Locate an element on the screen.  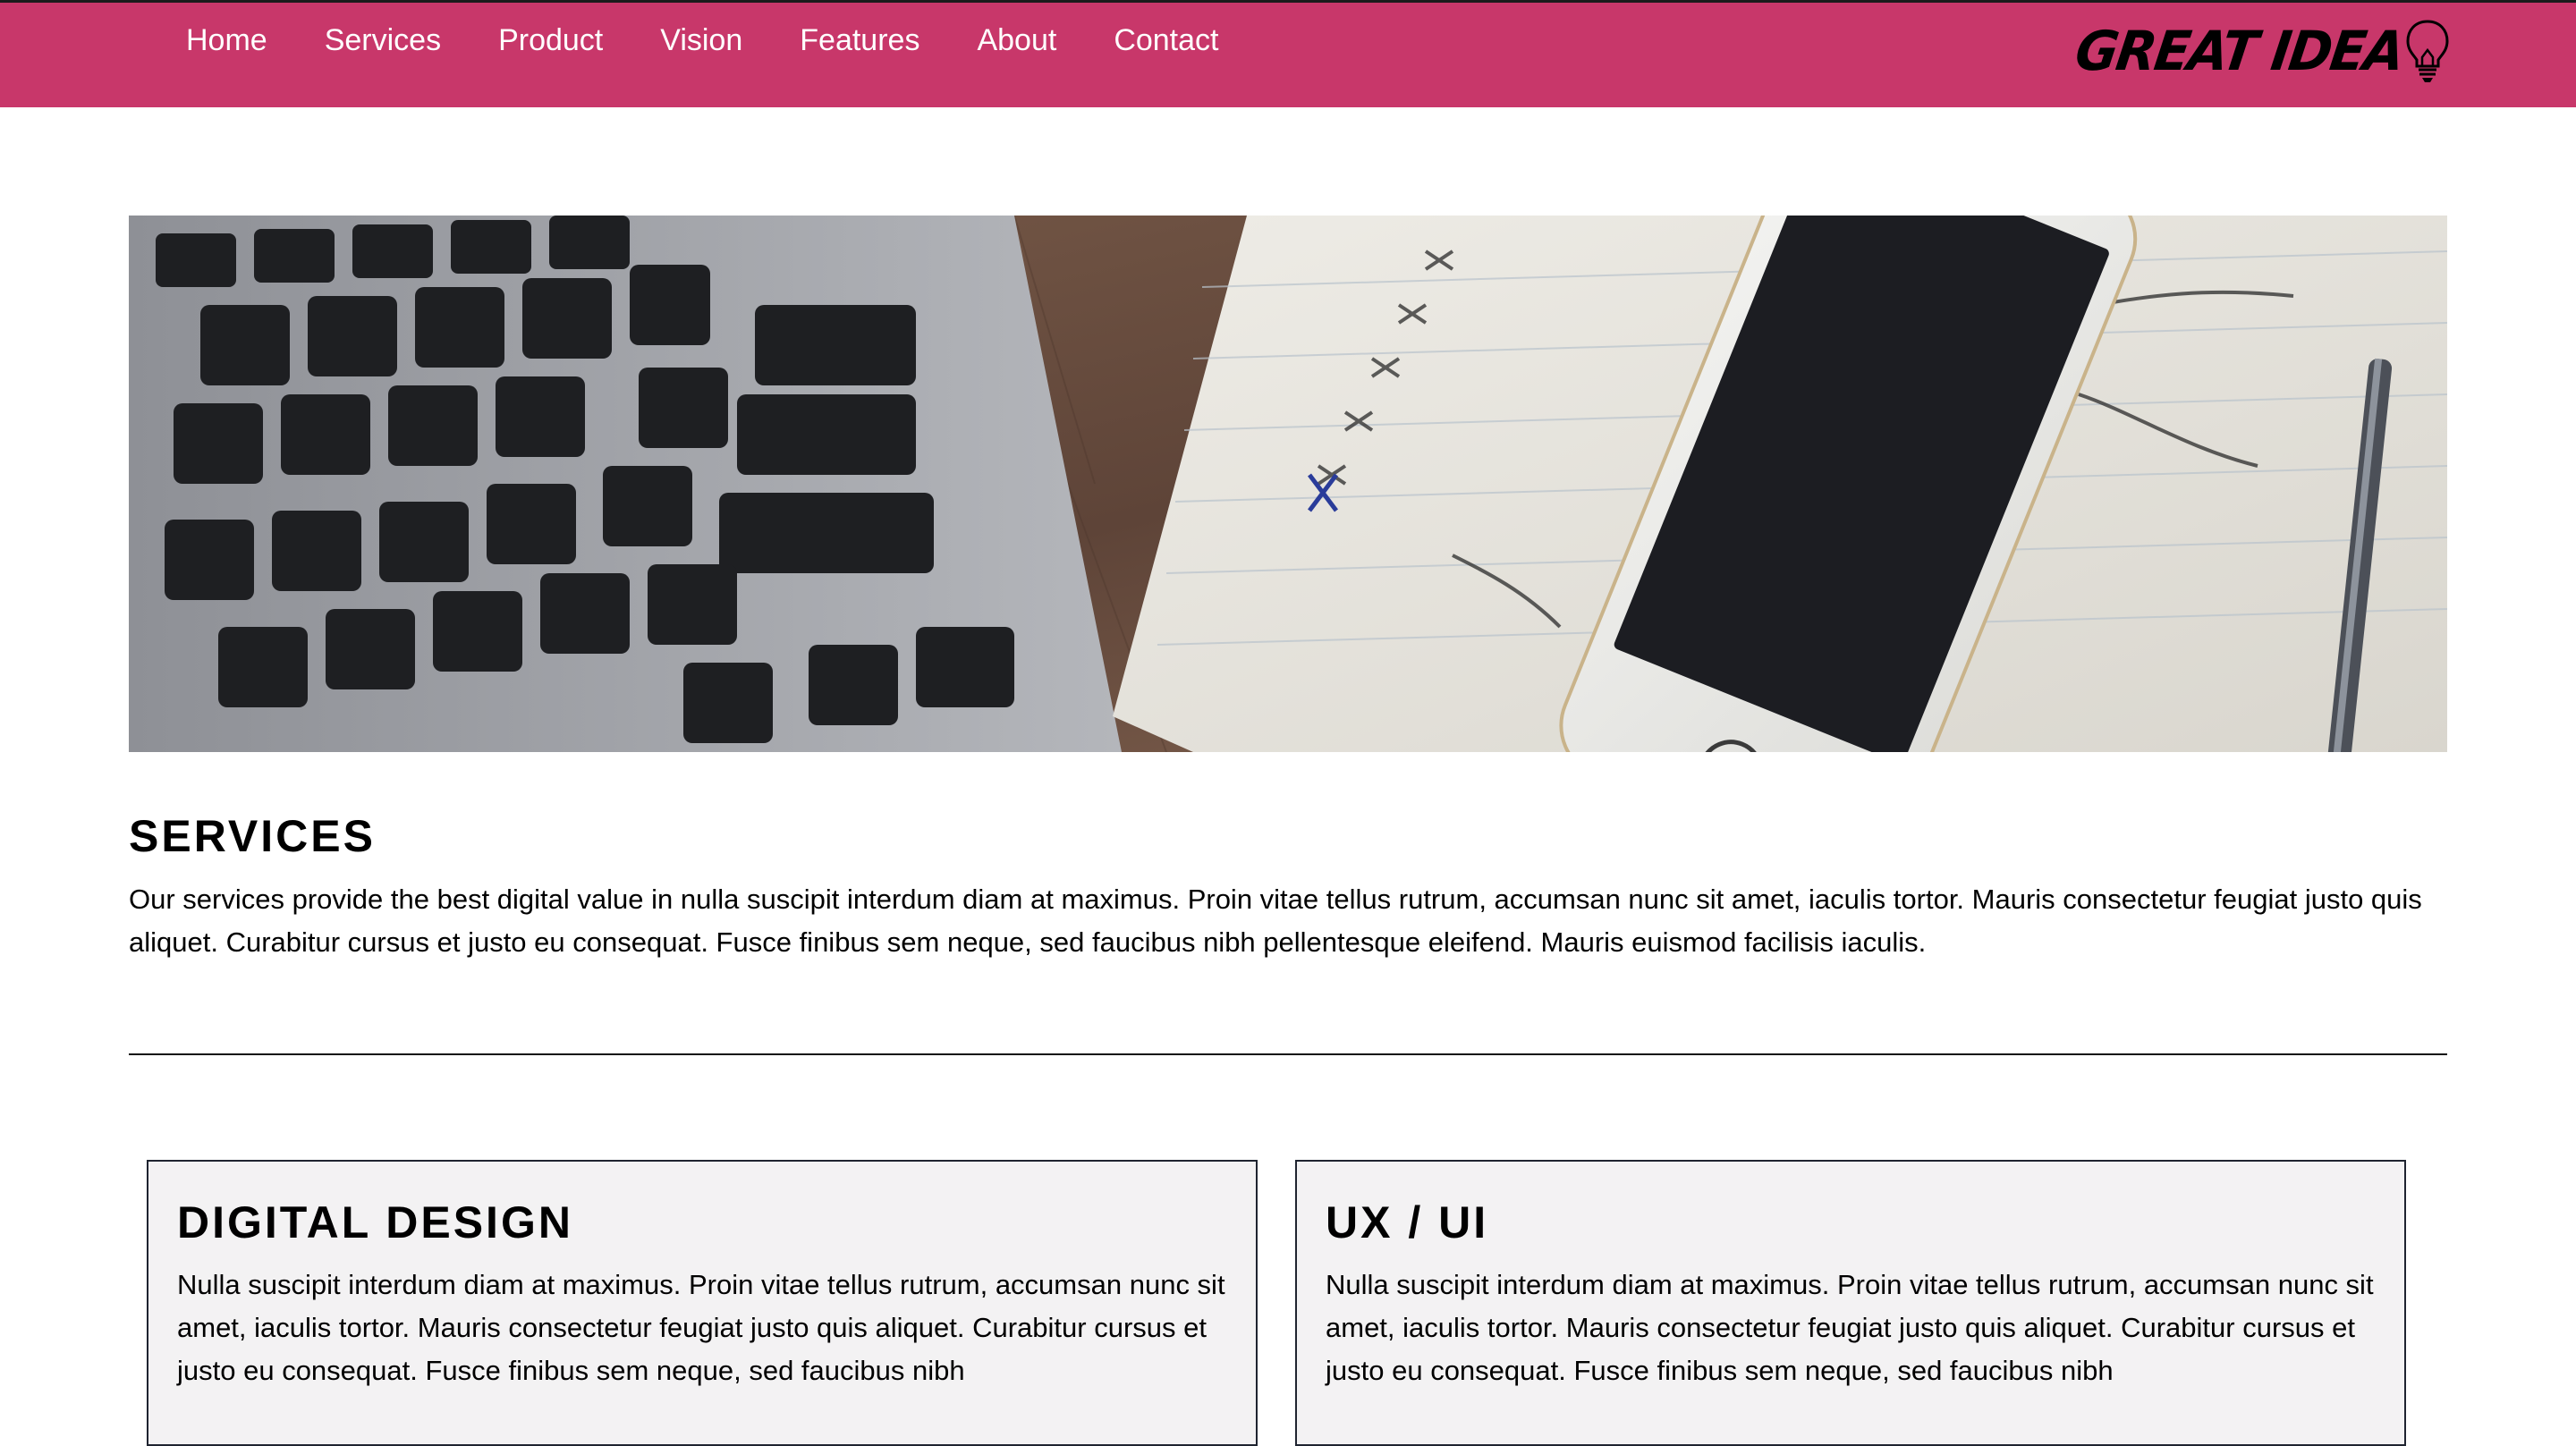
nav-link-about: About is located at coordinates (1016, 40).